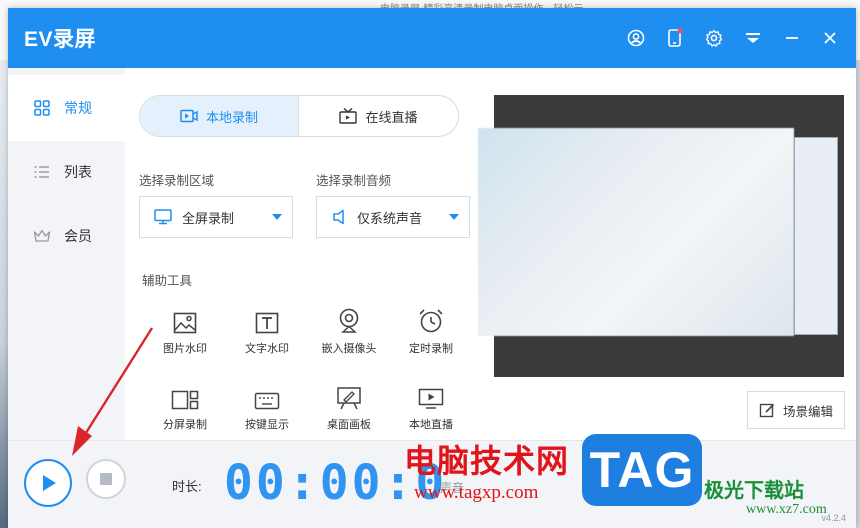 The height and width of the screenshot is (528, 860). Describe the element at coordinates (754, 491) in the screenshot. I see `jiguang-logo: 极光下载站` at that location.